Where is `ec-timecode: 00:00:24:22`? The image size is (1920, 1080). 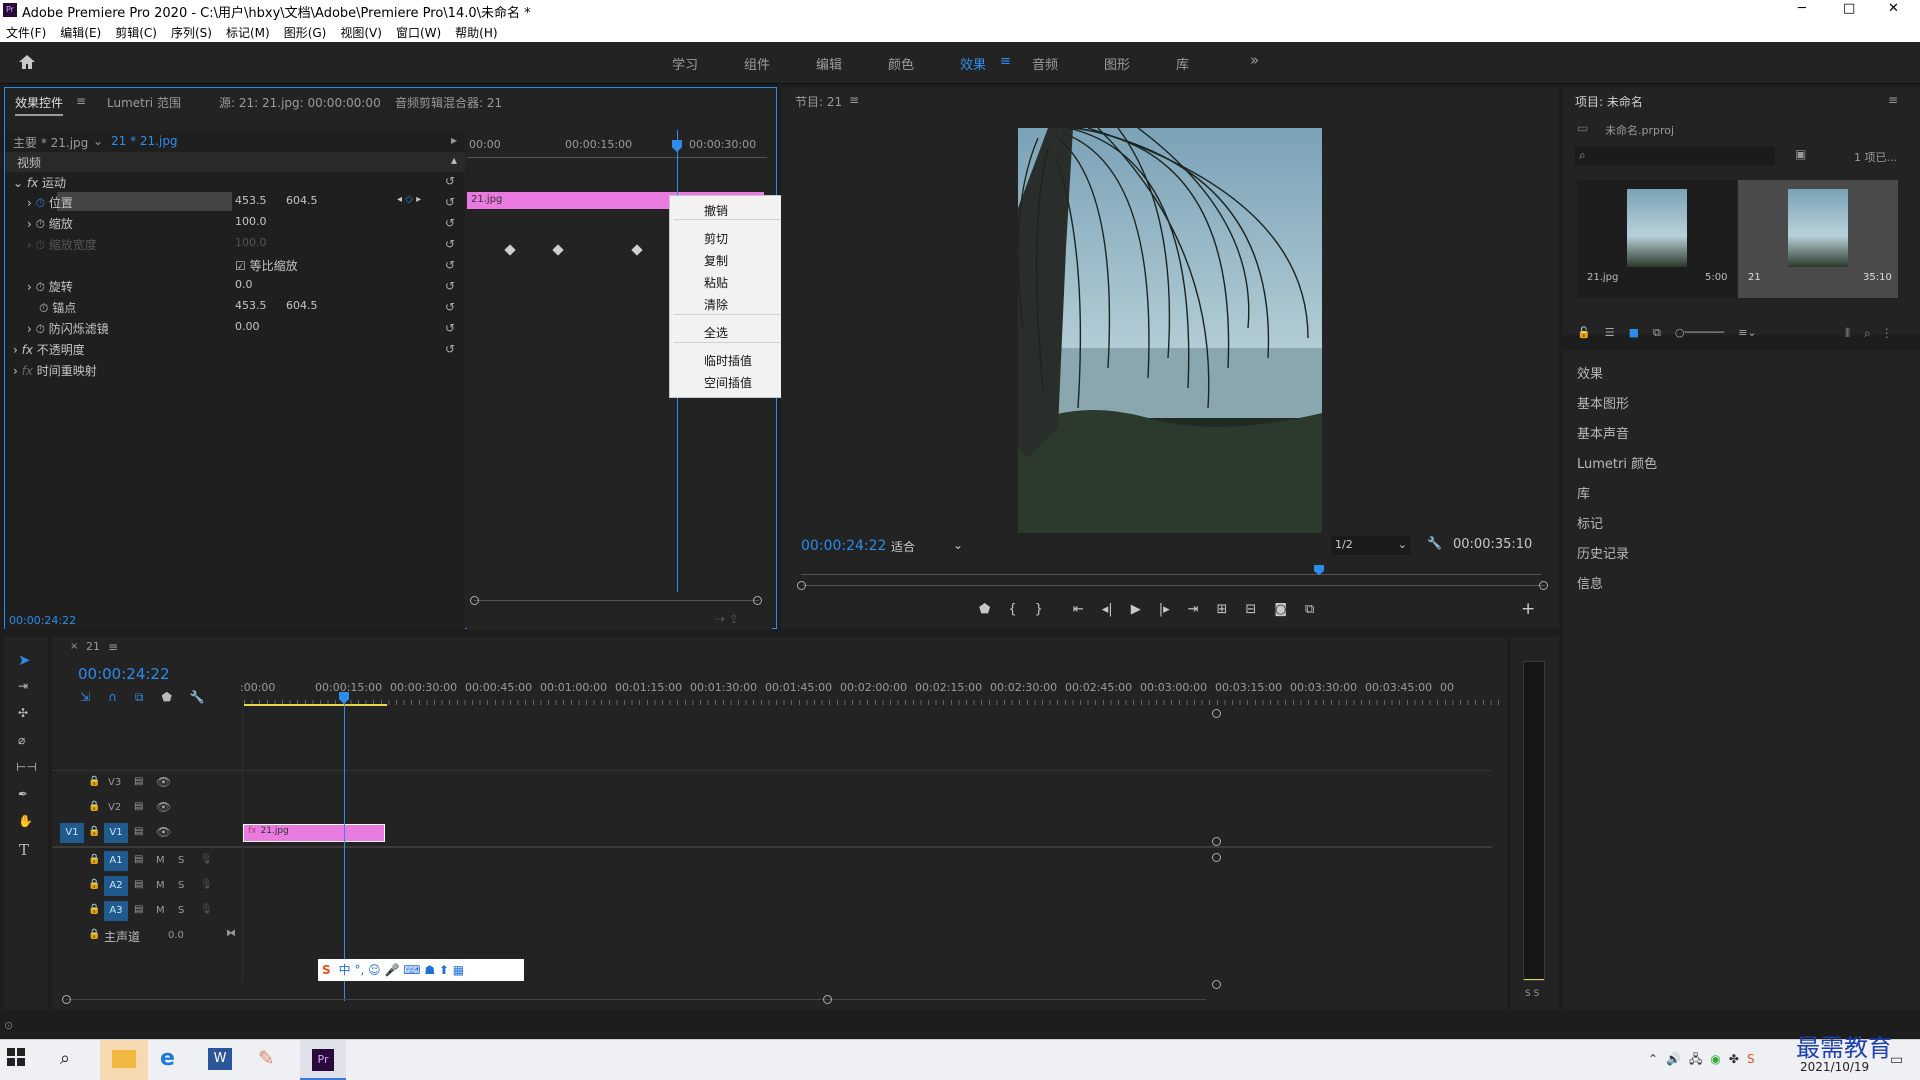
ec-timecode: 00:00:24:22 is located at coordinates (42, 620).